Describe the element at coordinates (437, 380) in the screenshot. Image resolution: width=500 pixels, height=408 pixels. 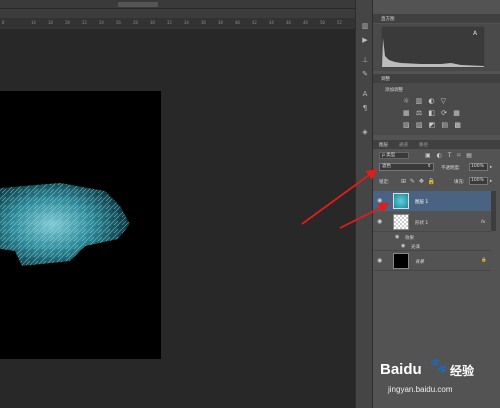
I see `watermark: Baidu 🐾 经验 jingyan.baidu.com` at that location.